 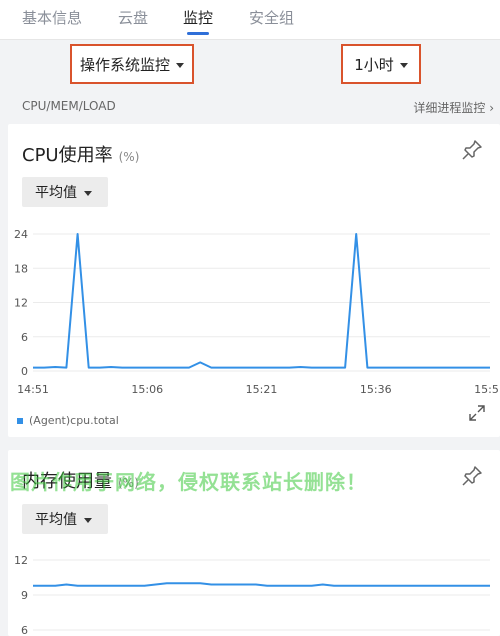 What do you see at coordinates (24, 595) in the screenshot?
I see `y-tick-label: 9` at bounding box center [24, 595].